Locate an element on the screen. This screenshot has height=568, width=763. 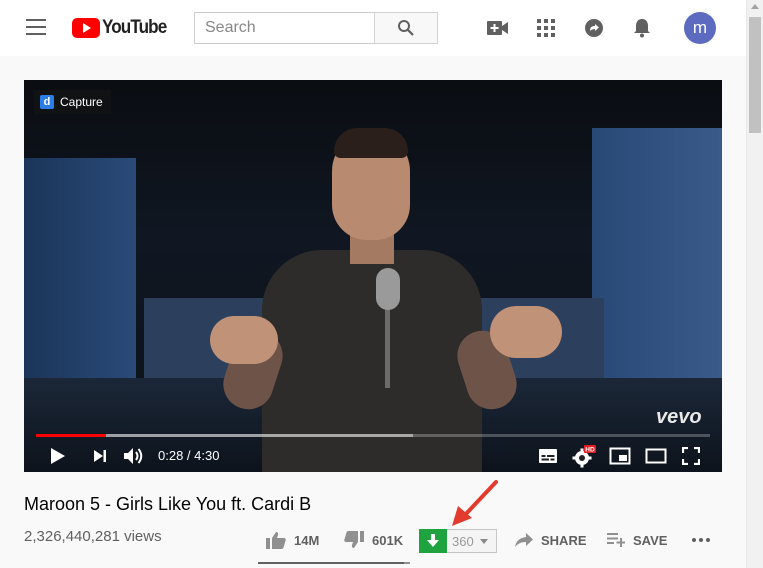
apps-button is located at coordinates (546, 28).